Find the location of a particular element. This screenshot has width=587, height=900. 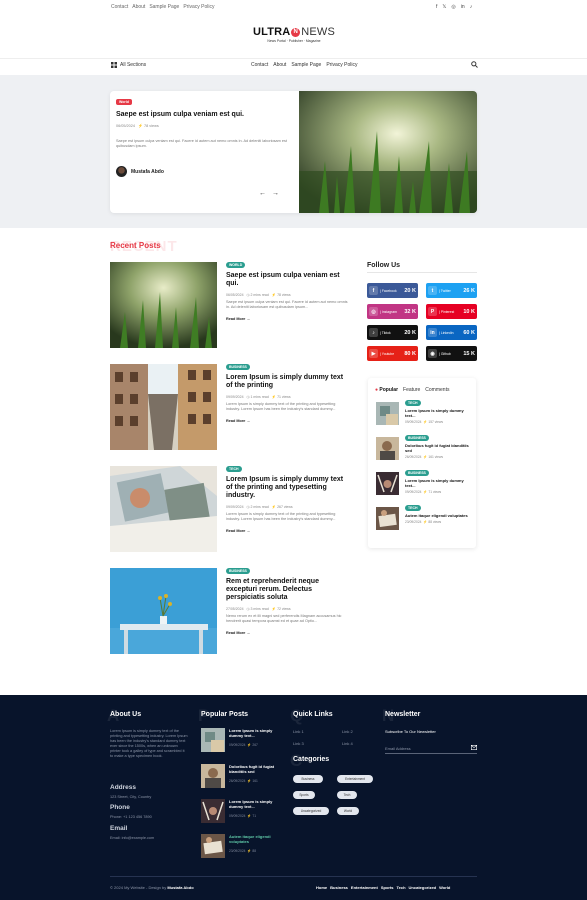

tab-comments: Comments is located at coordinates (437, 390).